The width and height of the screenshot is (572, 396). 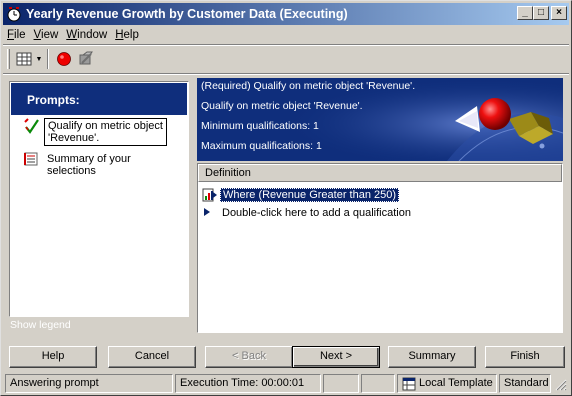 What do you see at coordinates (560, 384) in the screenshot?
I see `resize-grip-icon` at bounding box center [560, 384].